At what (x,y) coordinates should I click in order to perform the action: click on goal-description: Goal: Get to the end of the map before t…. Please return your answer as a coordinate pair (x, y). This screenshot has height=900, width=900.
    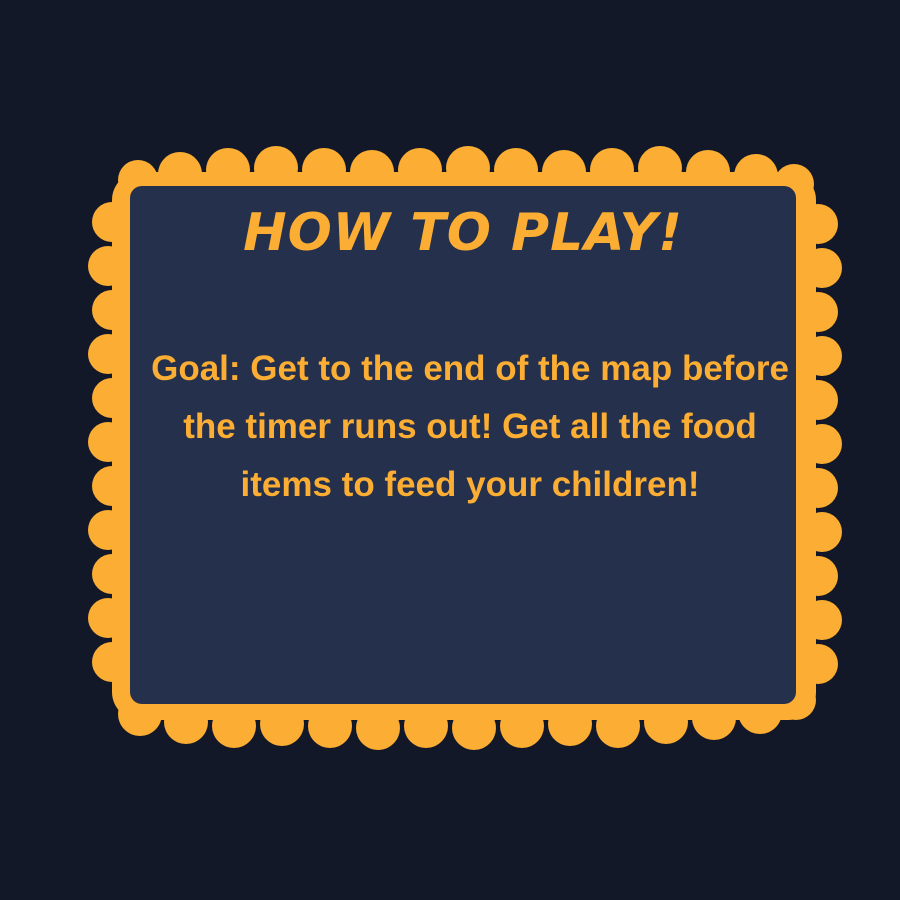
    Looking at the image, I should click on (470, 426).